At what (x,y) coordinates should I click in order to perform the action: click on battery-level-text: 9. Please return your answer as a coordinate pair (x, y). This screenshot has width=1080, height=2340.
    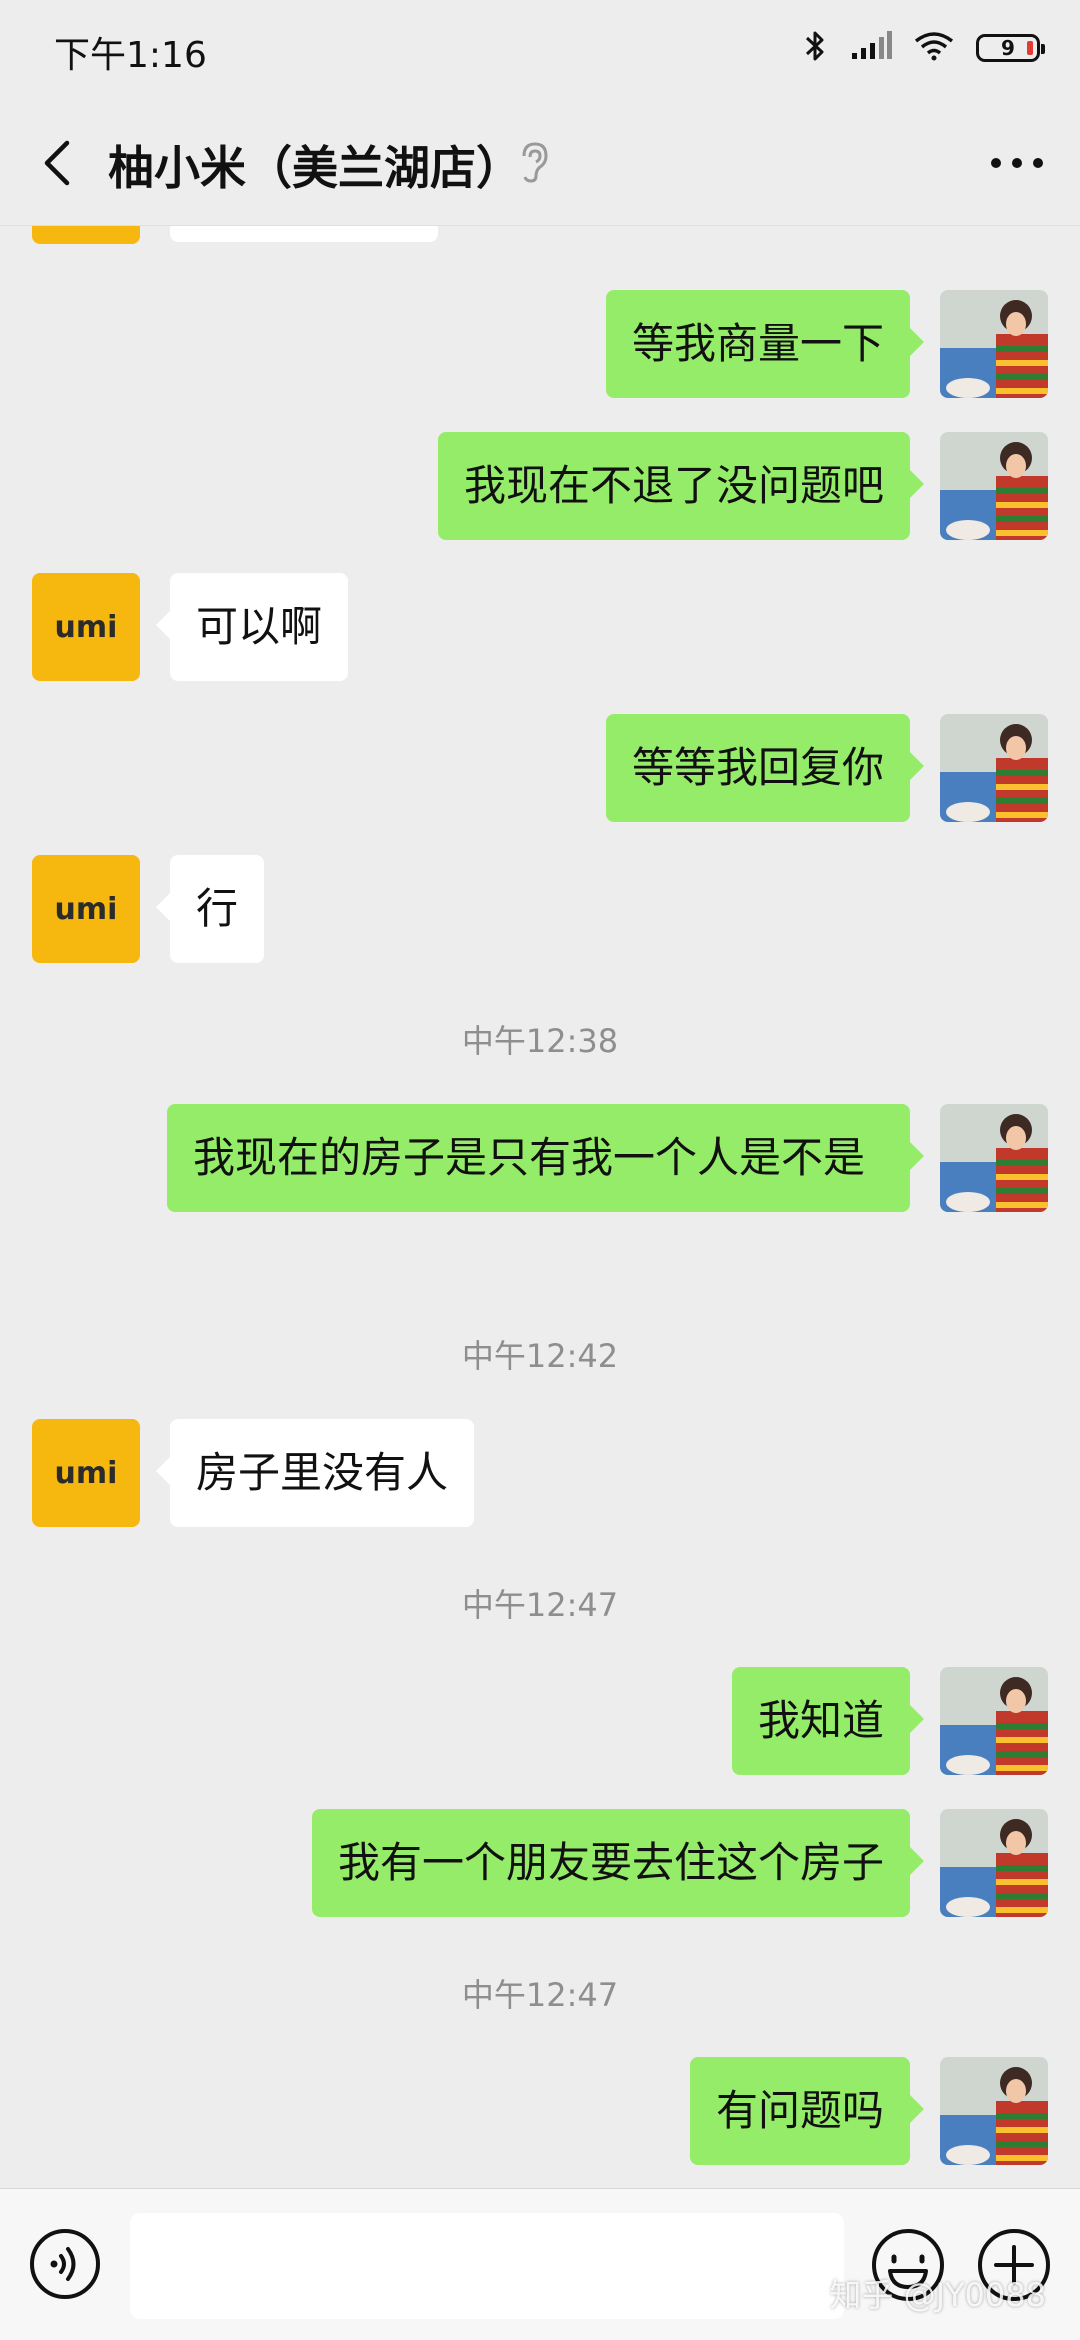
    Looking at the image, I should click on (1008, 48).